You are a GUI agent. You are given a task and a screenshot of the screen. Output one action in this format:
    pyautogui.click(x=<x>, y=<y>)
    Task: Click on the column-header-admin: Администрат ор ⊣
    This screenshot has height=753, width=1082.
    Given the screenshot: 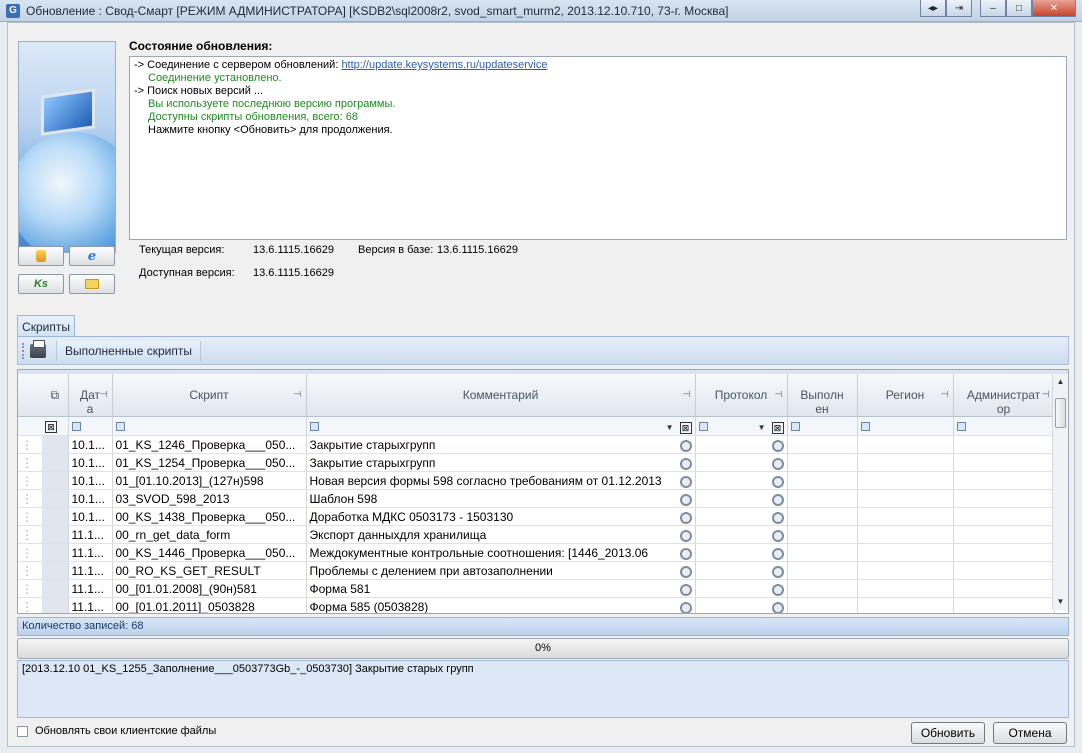 What is the action you would take?
    pyautogui.click(x=1004, y=395)
    